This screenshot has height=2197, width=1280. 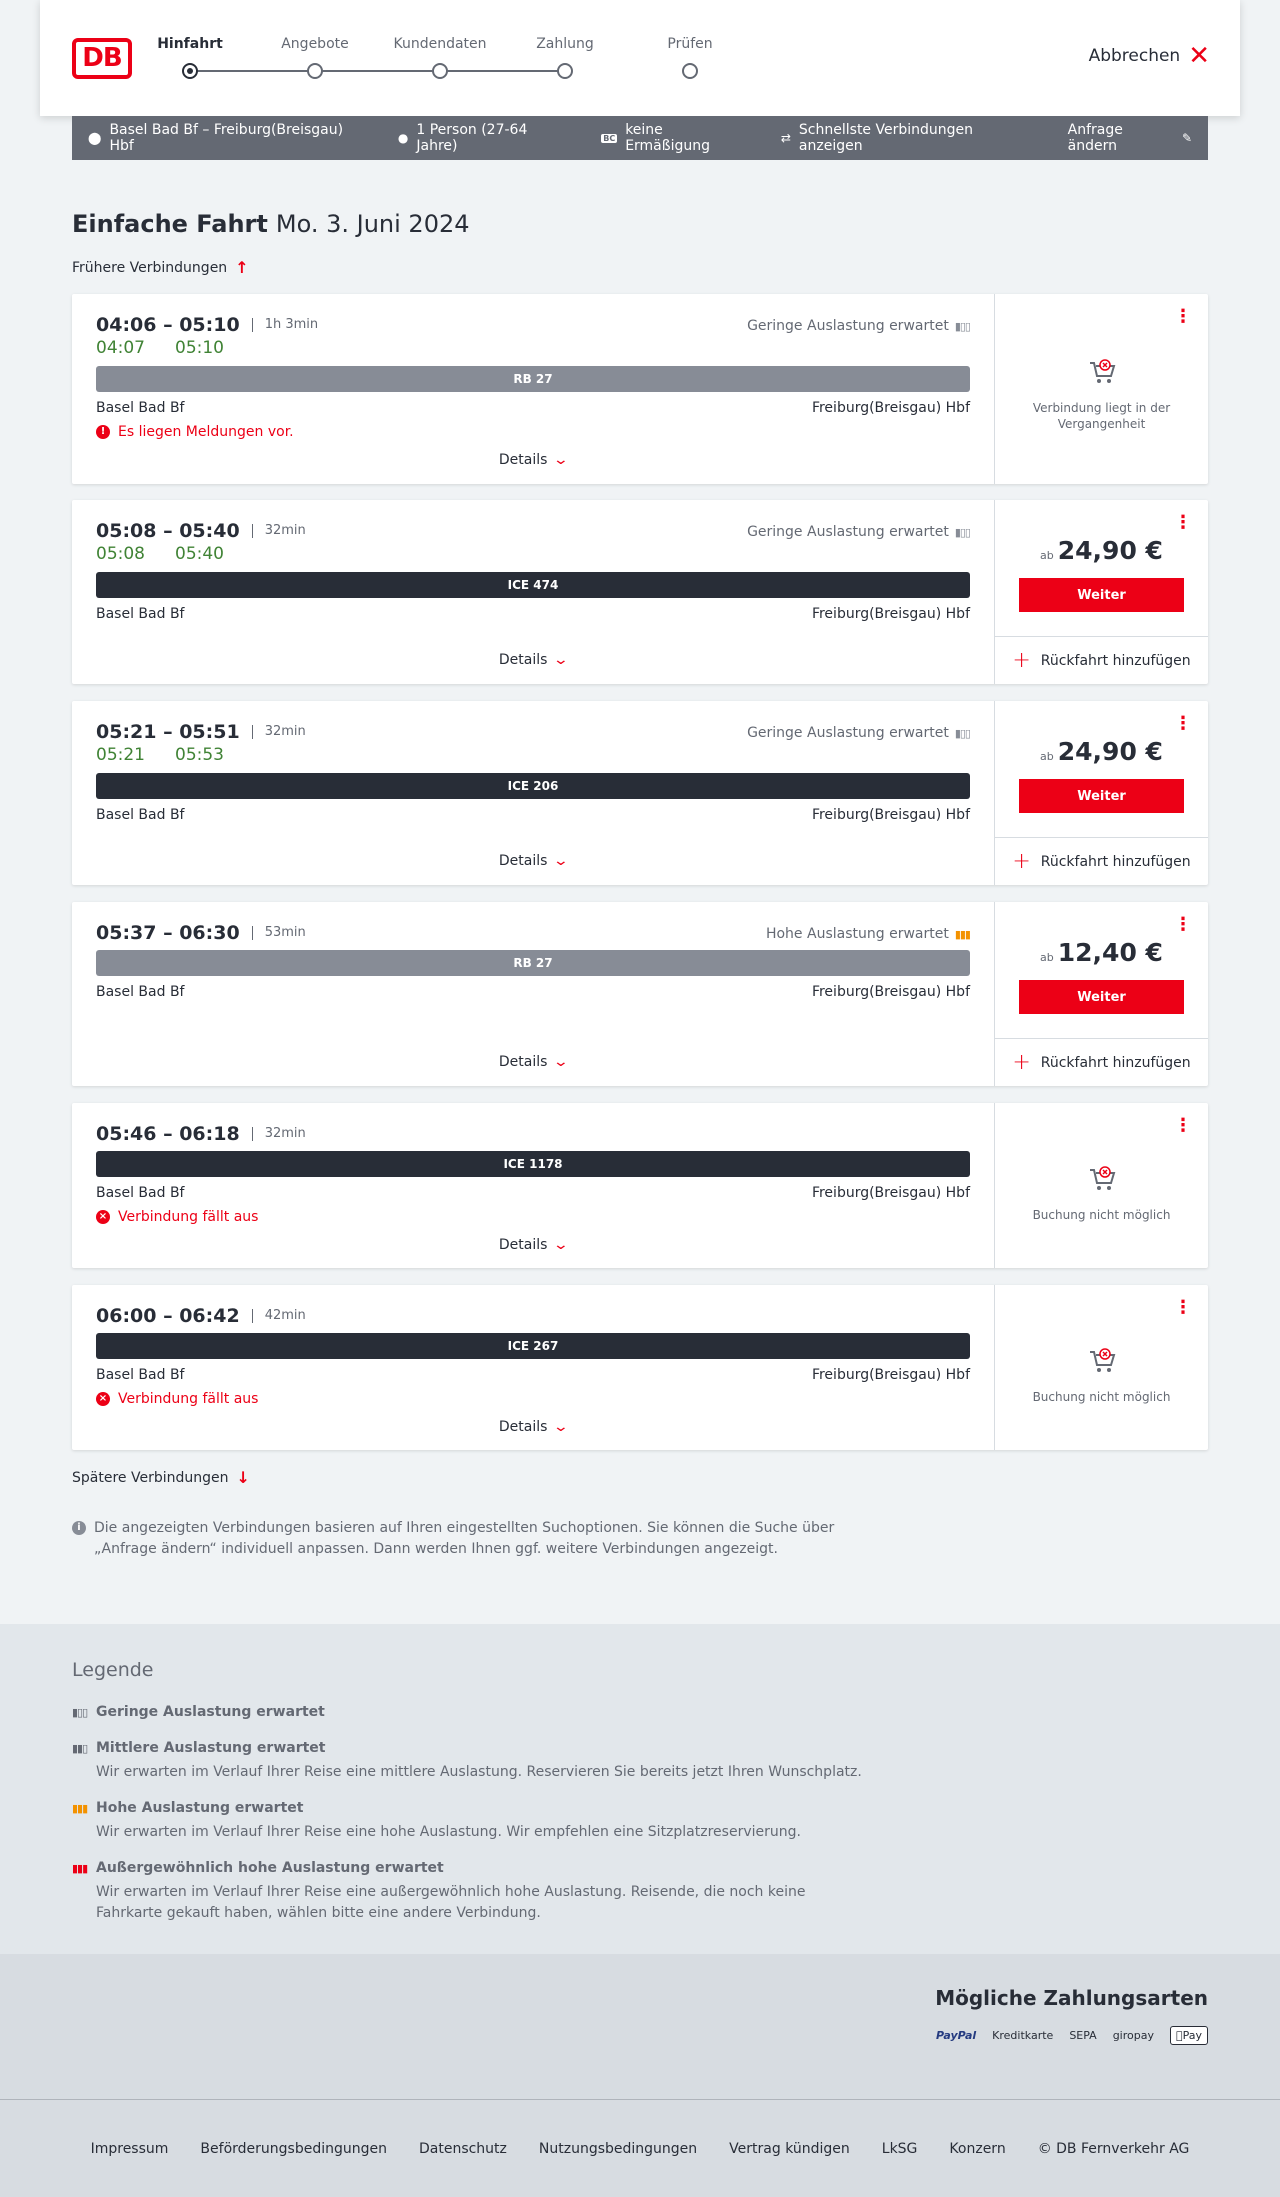 What do you see at coordinates (201, 531) in the screenshot?
I see `connection-times: 05:08 – 05:40 32min` at bounding box center [201, 531].